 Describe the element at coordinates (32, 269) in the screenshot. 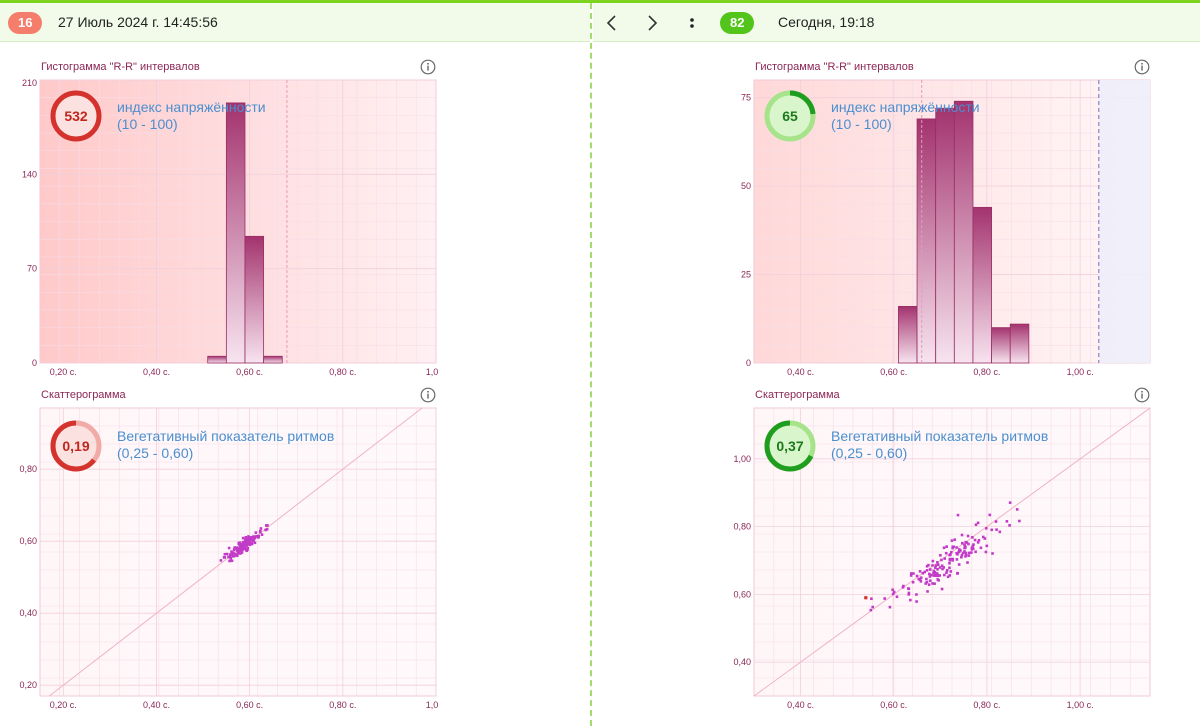

I see `y-tick-label: 70` at that location.